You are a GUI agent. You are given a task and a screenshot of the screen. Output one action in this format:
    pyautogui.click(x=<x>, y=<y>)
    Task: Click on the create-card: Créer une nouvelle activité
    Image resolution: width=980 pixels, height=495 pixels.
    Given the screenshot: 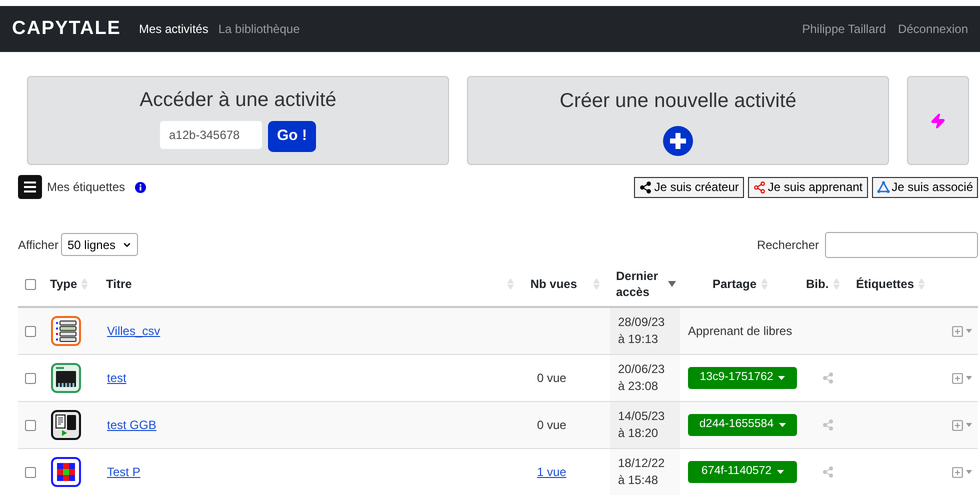 What is the action you would take?
    pyautogui.click(x=678, y=120)
    